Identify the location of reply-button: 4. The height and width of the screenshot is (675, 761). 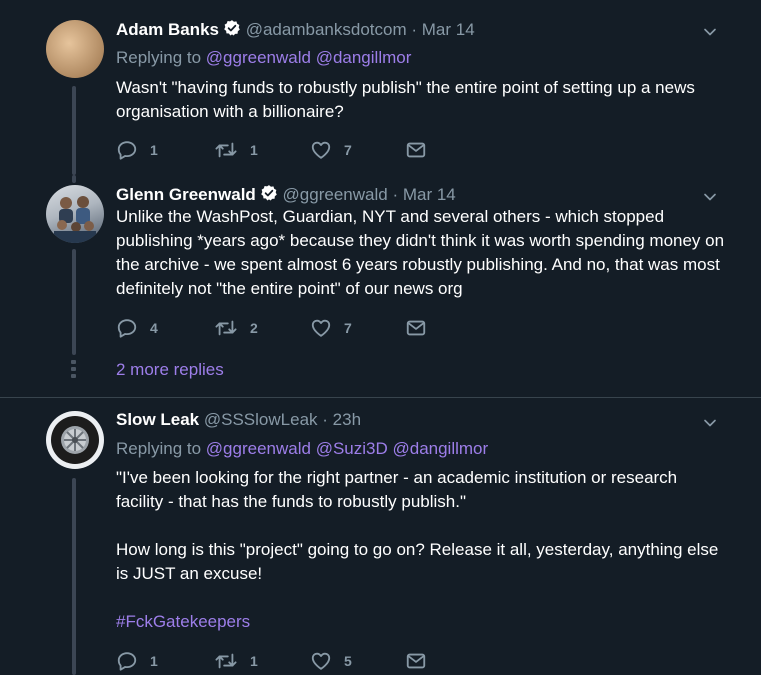
(137, 328).